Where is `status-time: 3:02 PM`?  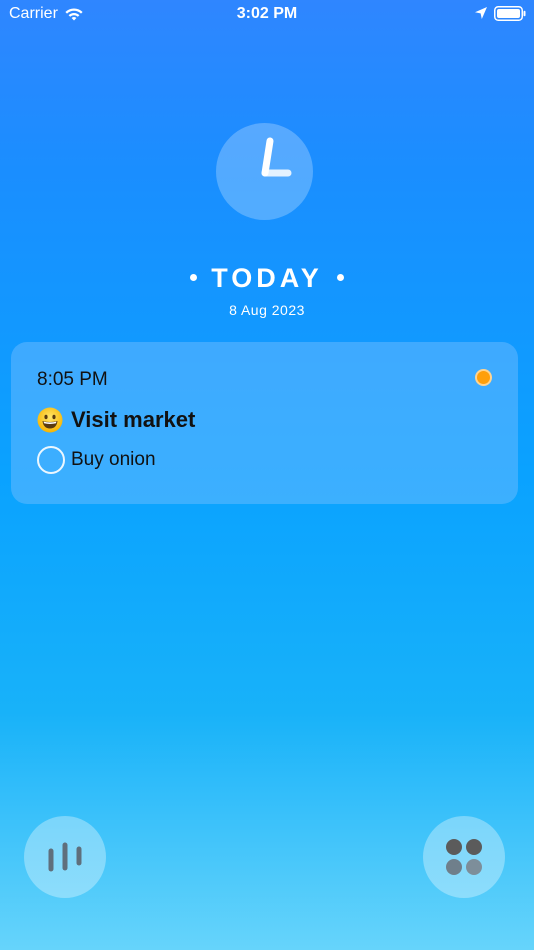 status-time: 3:02 PM is located at coordinates (267, 13).